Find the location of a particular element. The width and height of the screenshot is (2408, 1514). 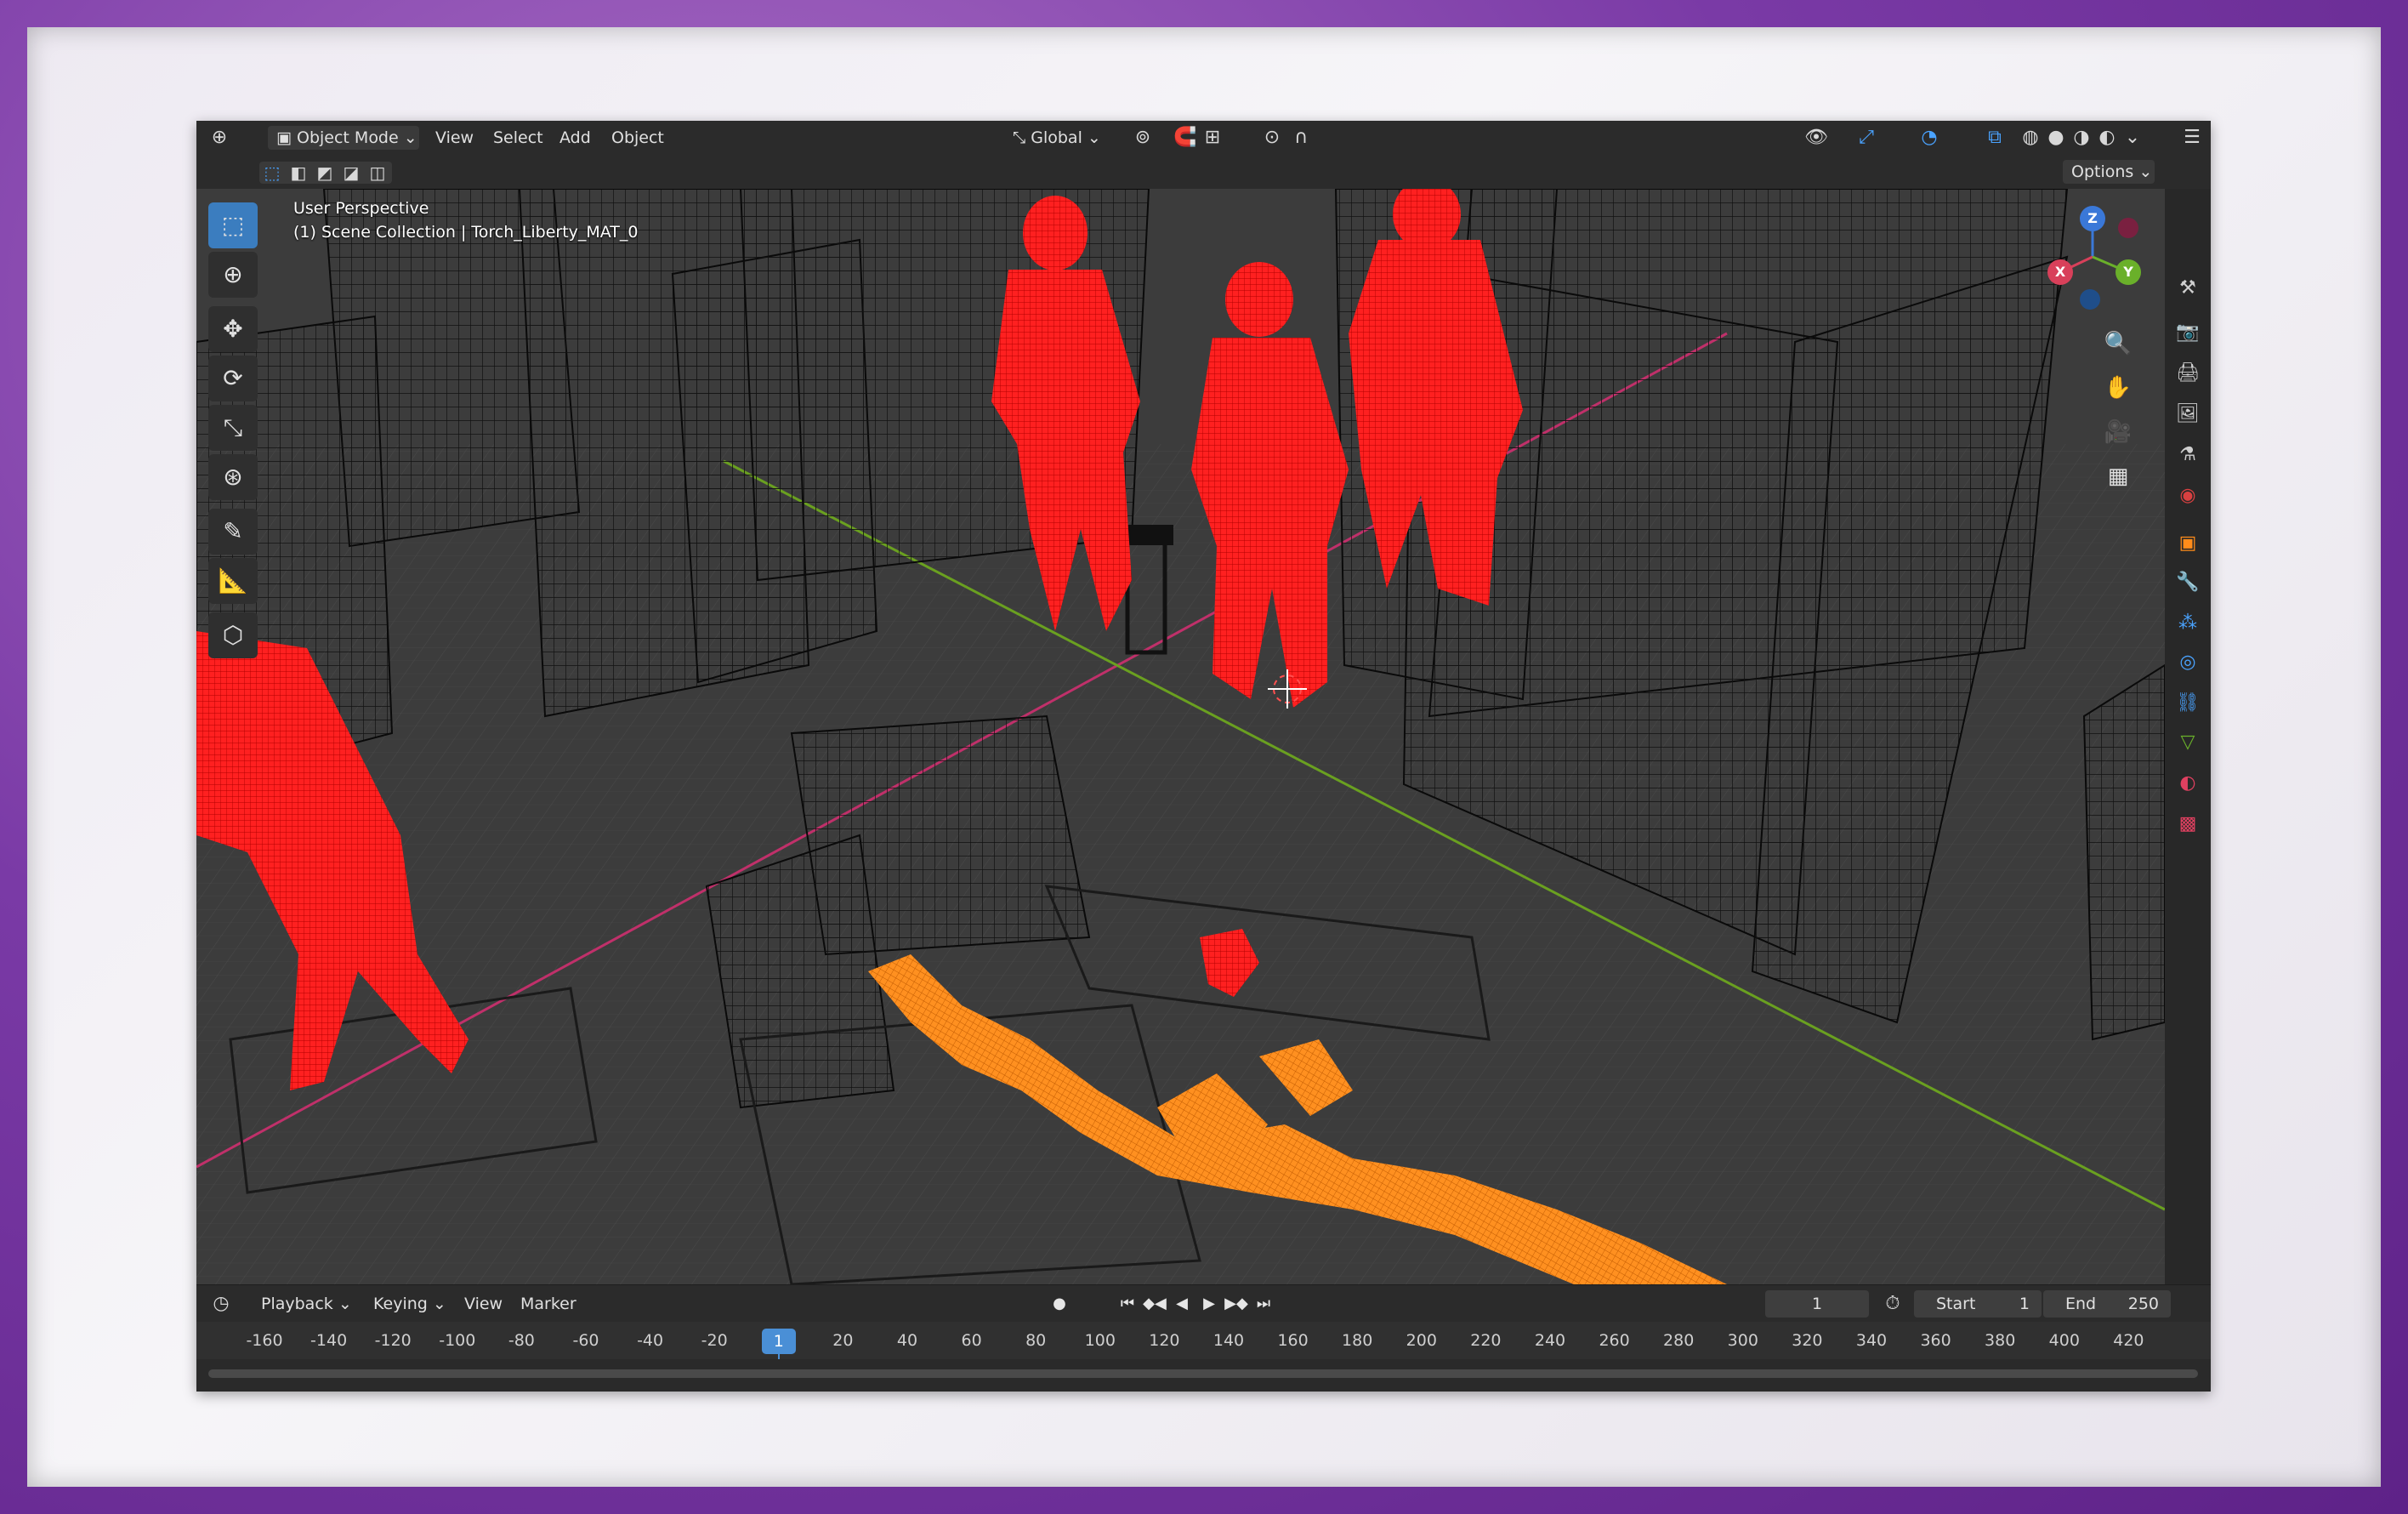

material-icon: ◐ is located at coordinates (2187, 783).